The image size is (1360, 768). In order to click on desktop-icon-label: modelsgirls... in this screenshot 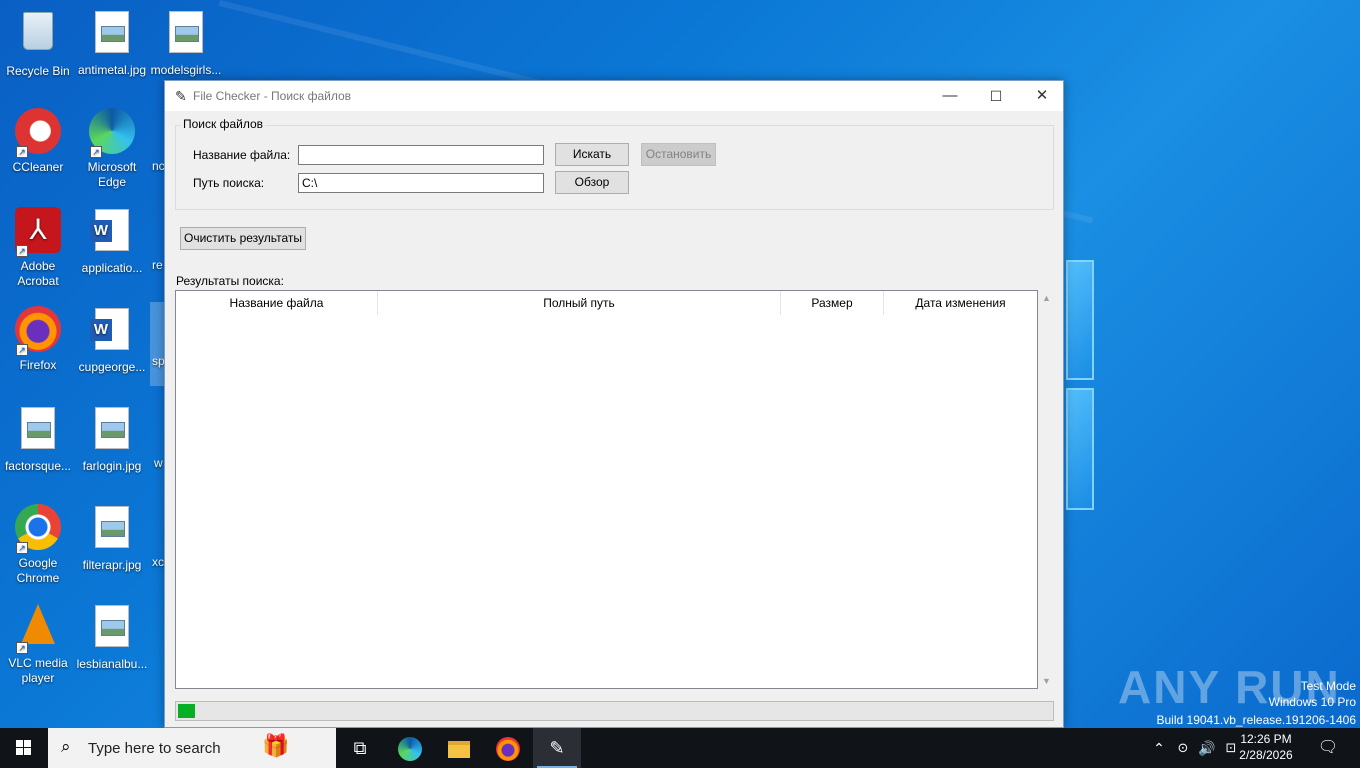, I will do `click(186, 70)`.